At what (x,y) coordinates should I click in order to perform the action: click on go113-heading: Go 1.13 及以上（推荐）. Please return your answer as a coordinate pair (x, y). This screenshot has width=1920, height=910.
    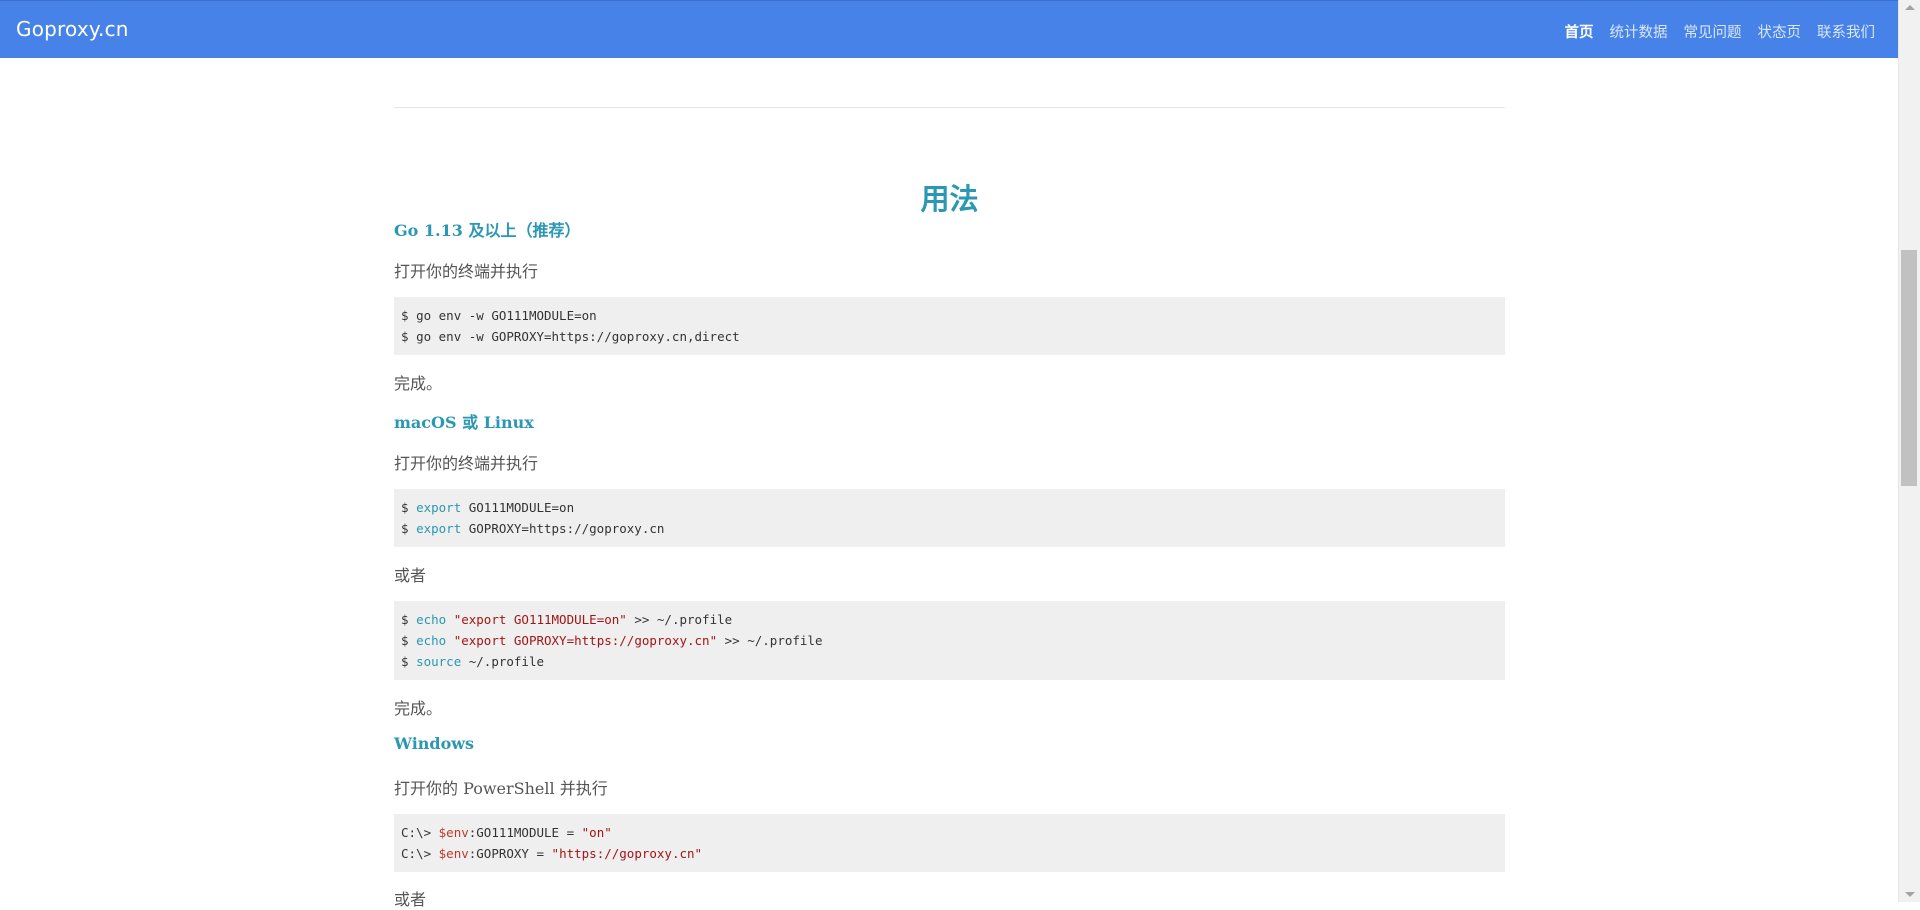
    Looking at the image, I should click on (487, 230).